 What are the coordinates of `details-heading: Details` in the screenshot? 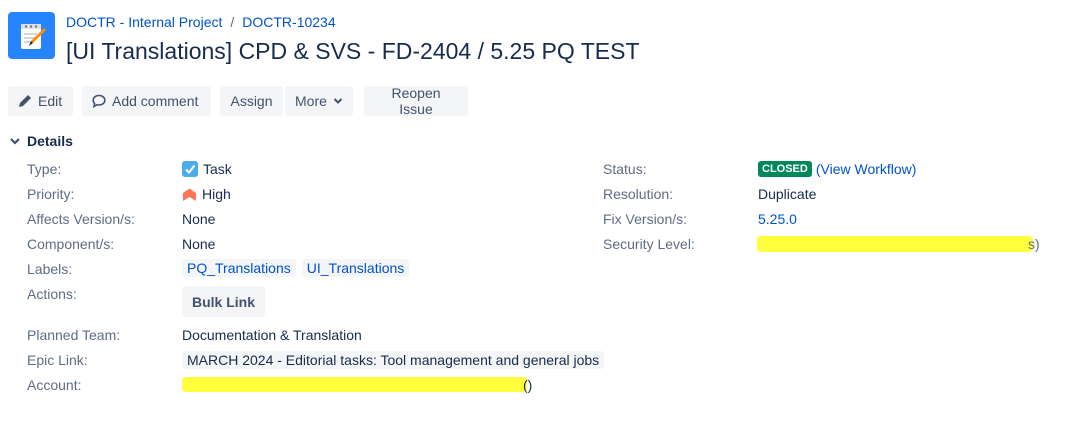 It's located at (50, 141).